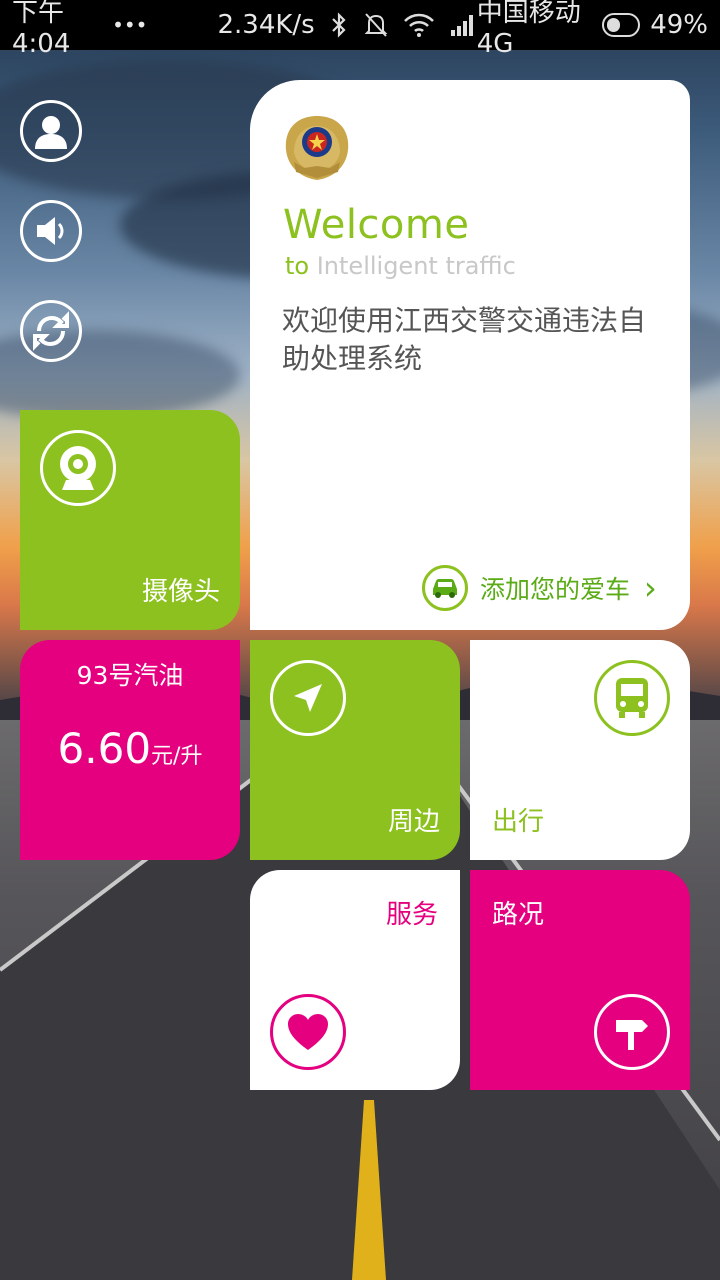 The image size is (720, 1280). What do you see at coordinates (445, 588) in the screenshot?
I see `car-icon` at bounding box center [445, 588].